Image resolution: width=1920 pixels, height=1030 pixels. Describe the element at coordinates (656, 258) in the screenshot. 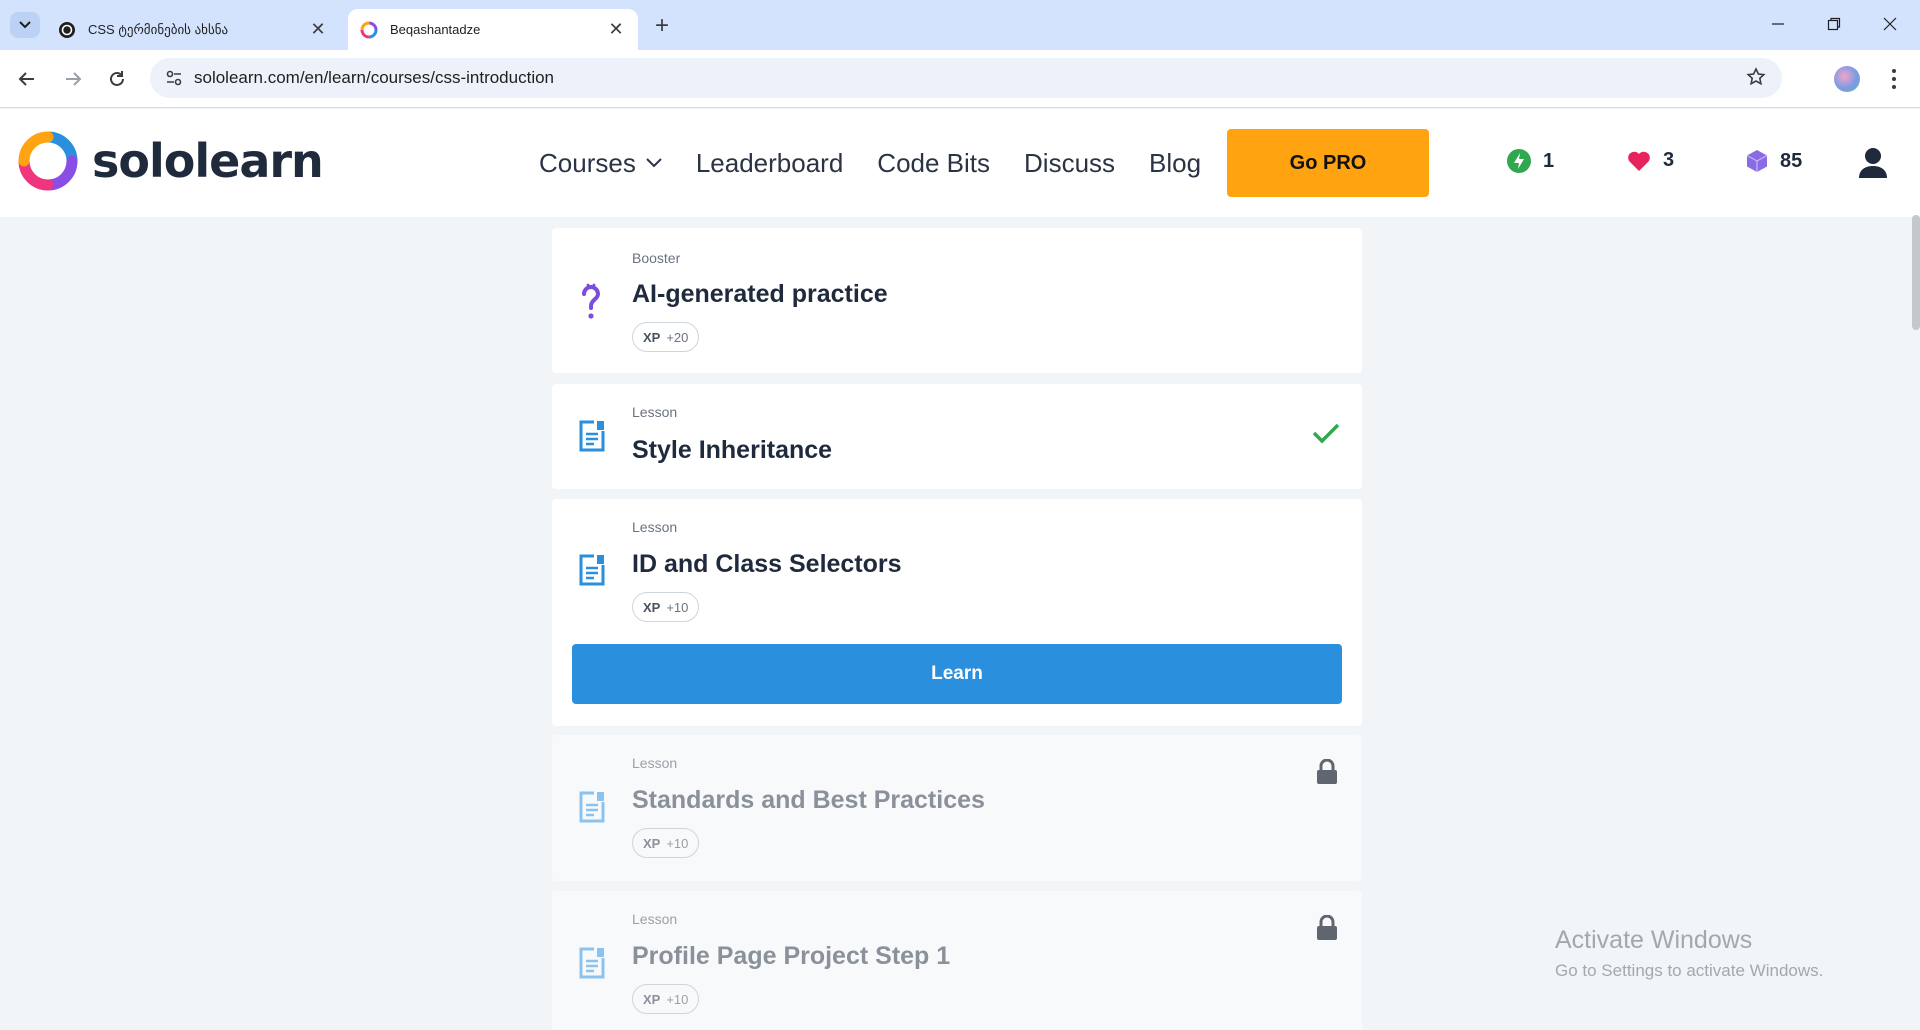

I see `card-type: Booster` at that location.